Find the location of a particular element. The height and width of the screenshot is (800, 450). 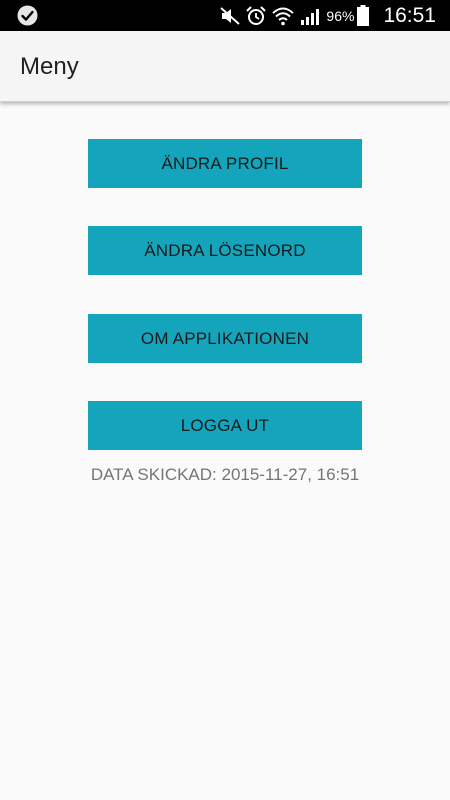

check-notification-icon is located at coordinates (27, 15).